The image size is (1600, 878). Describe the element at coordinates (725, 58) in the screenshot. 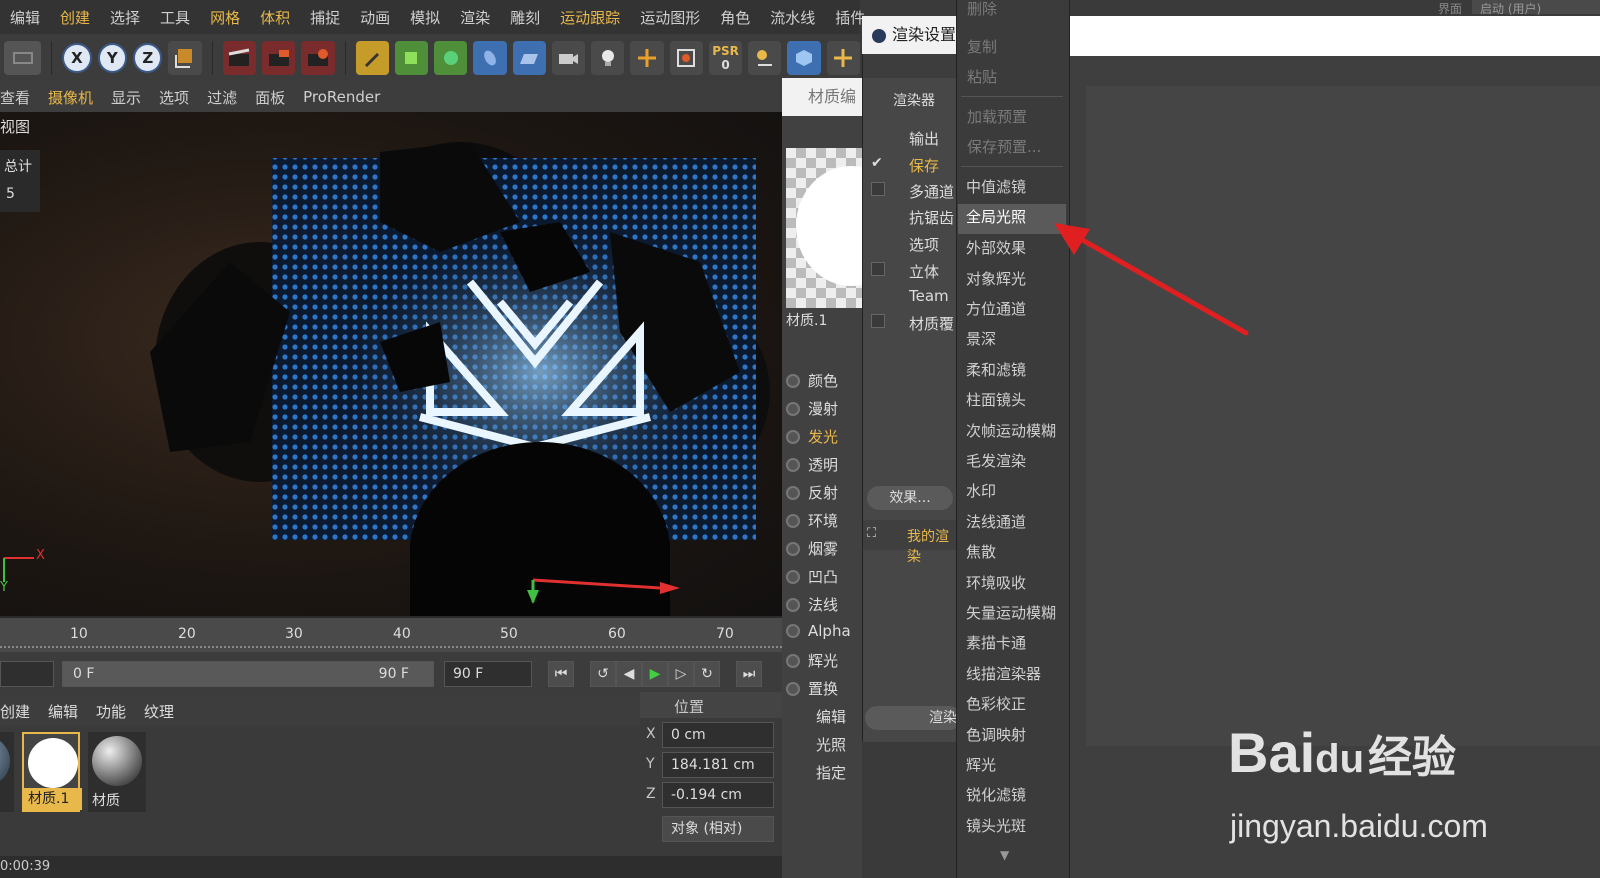

I see `psr-button: PSR 0` at that location.